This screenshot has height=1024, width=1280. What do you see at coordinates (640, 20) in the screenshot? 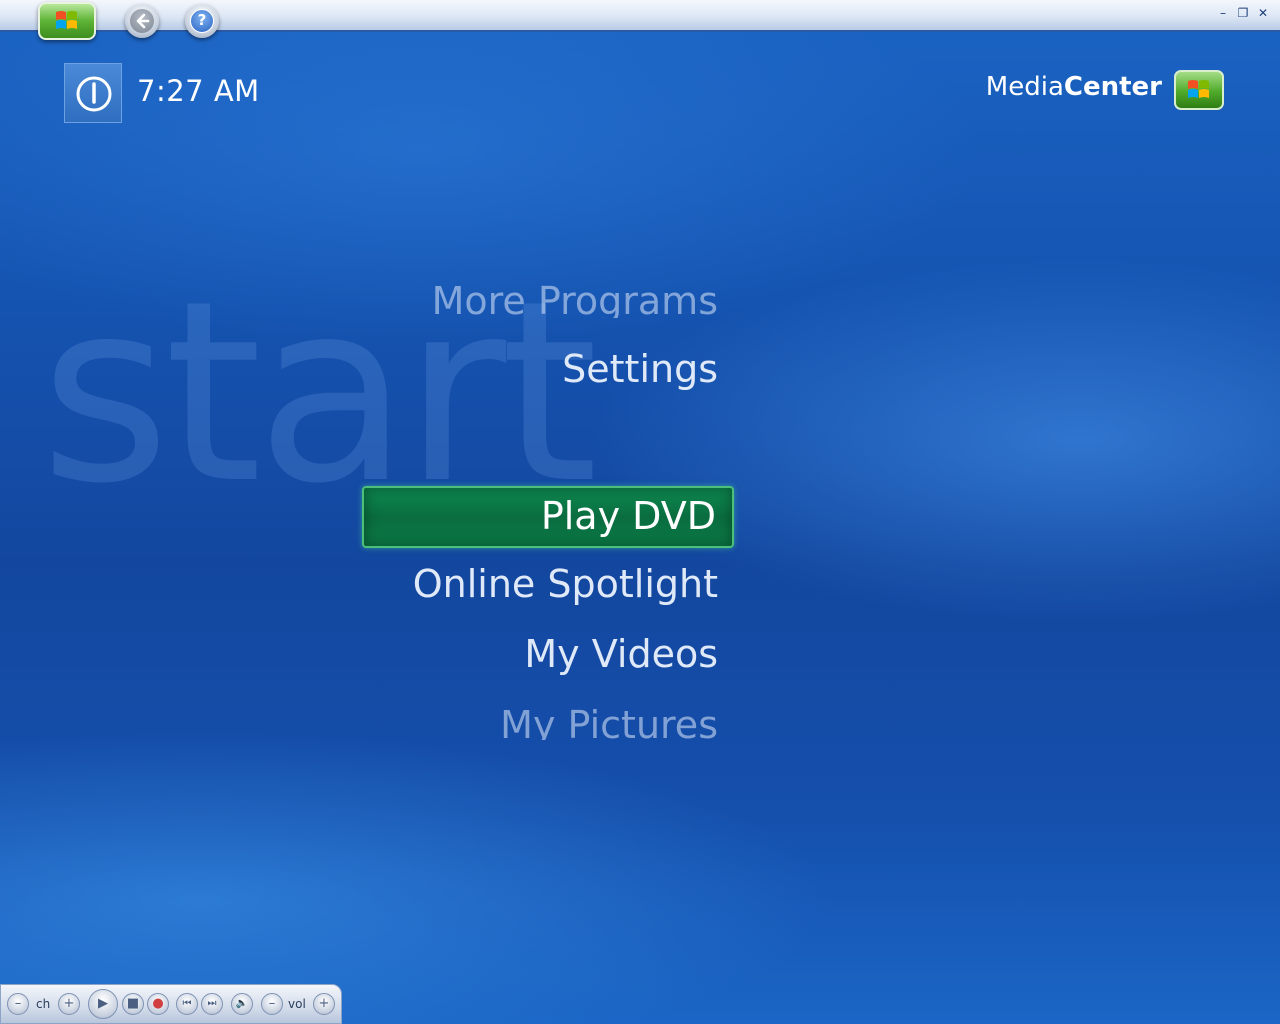
I see `top-toolbar: ? – ❐ ✕` at bounding box center [640, 20].